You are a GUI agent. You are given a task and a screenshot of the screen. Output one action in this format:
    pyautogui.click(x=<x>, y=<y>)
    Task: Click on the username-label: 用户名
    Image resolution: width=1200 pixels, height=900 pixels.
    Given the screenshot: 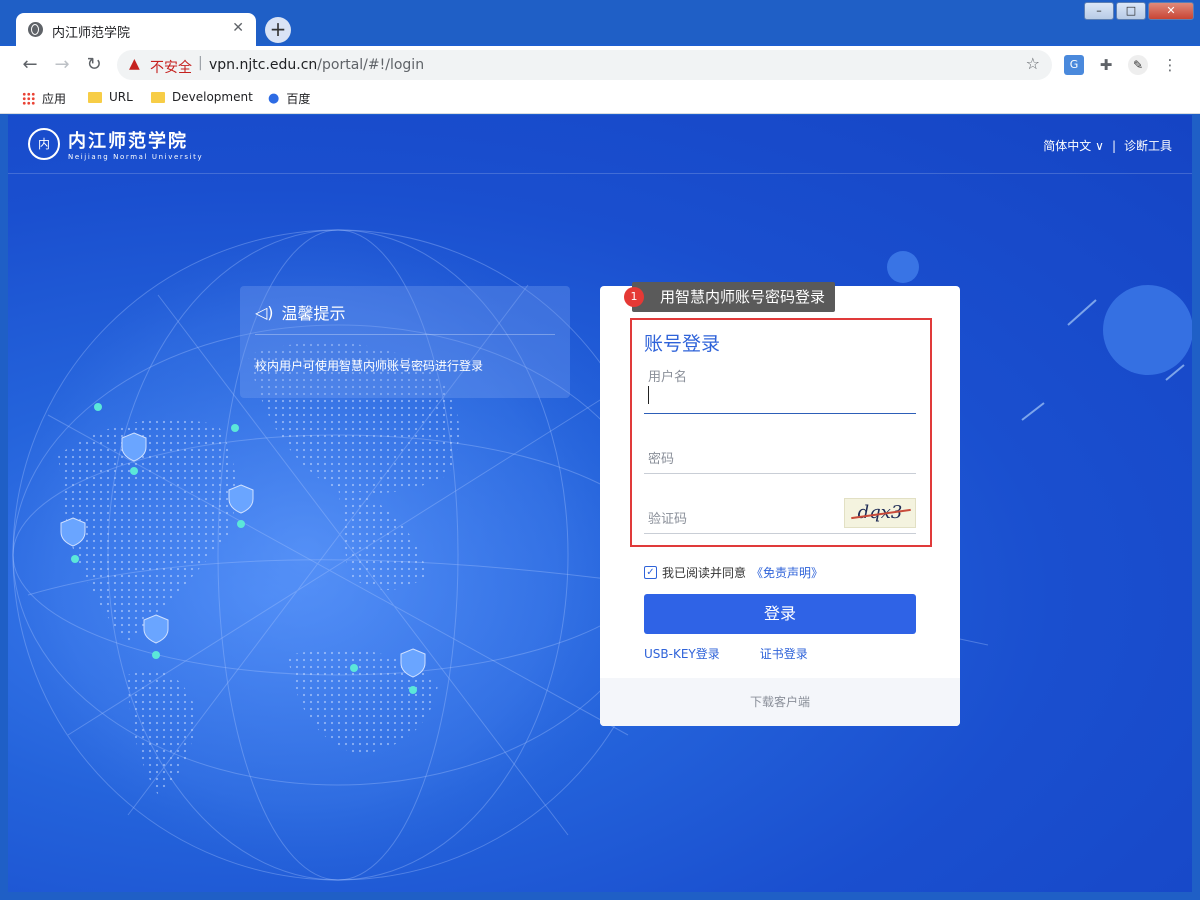 What is the action you would take?
    pyautogui.click(x=668, y=377)
    